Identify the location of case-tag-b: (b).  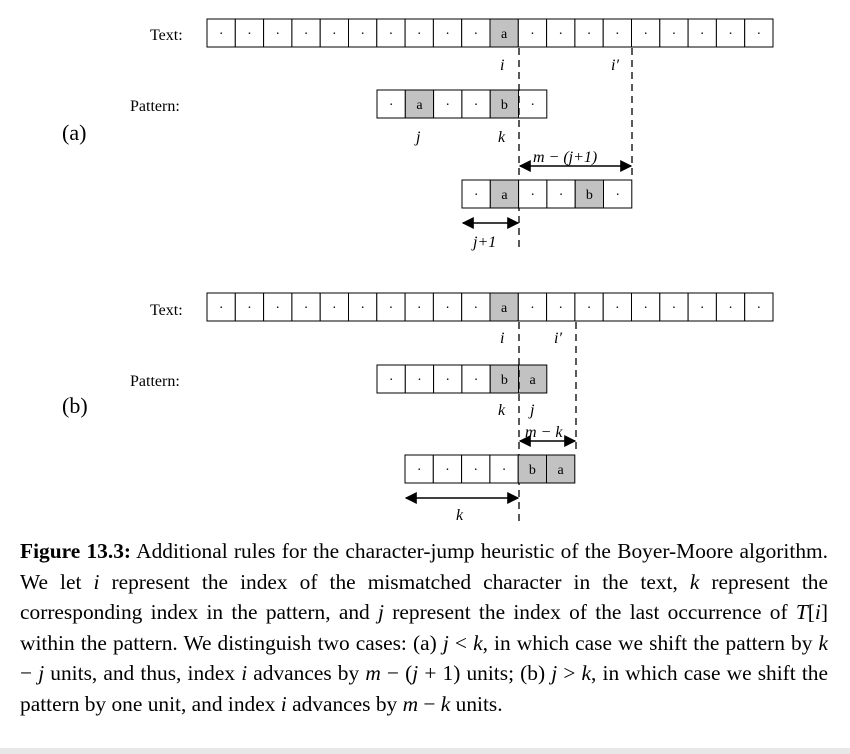
(75, 405).